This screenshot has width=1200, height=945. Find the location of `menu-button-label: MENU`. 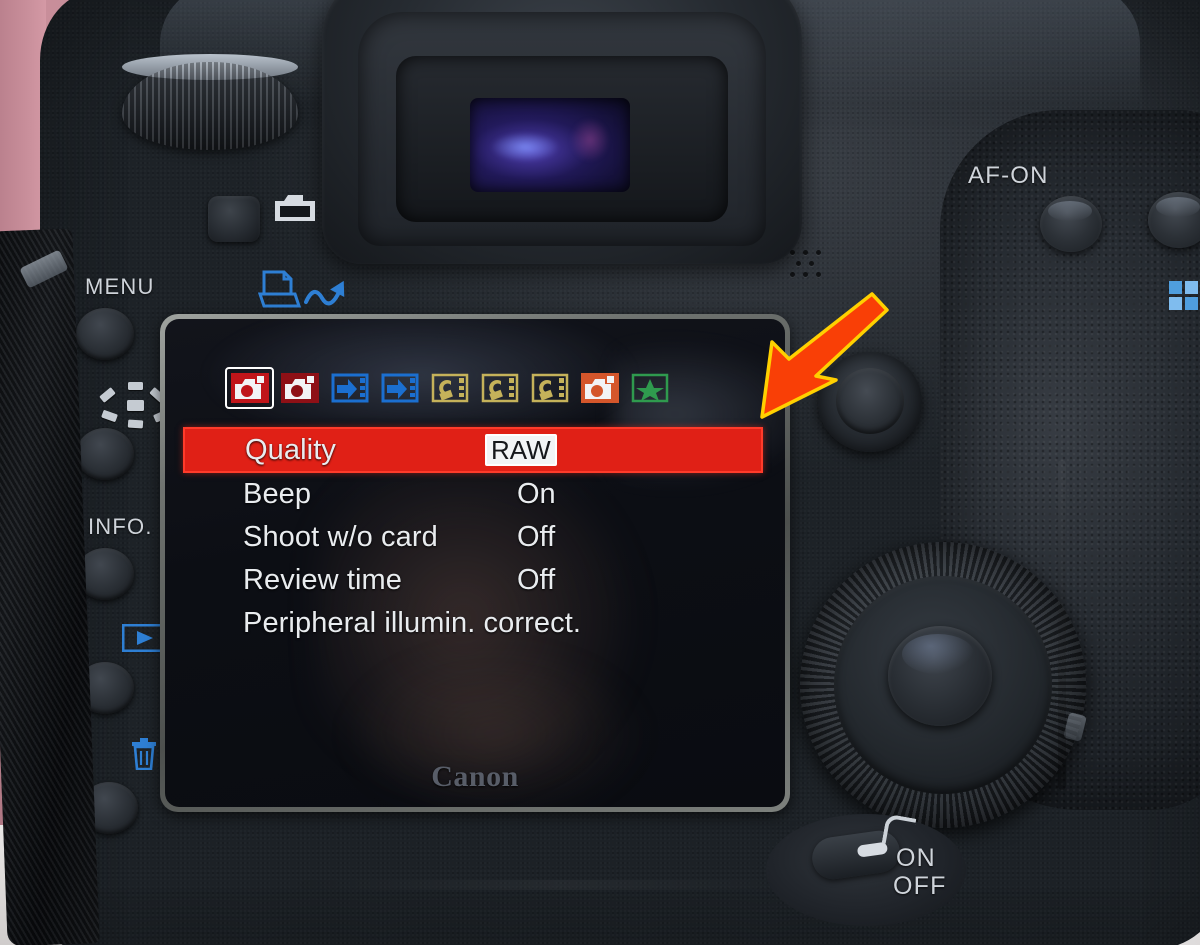

menu-button-label: MENU is located at coordinates (120, 286).